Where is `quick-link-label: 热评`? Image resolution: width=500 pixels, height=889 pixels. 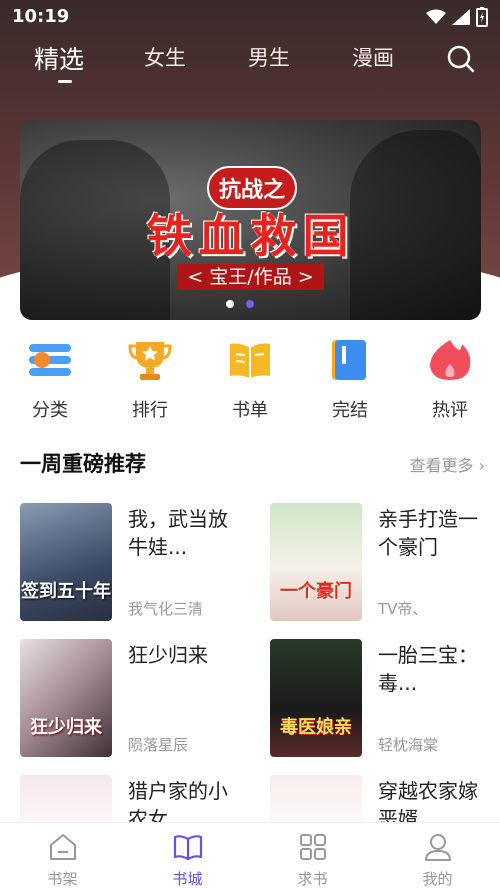 quick-link-label: 热评 is located at coordinates (450, 410).